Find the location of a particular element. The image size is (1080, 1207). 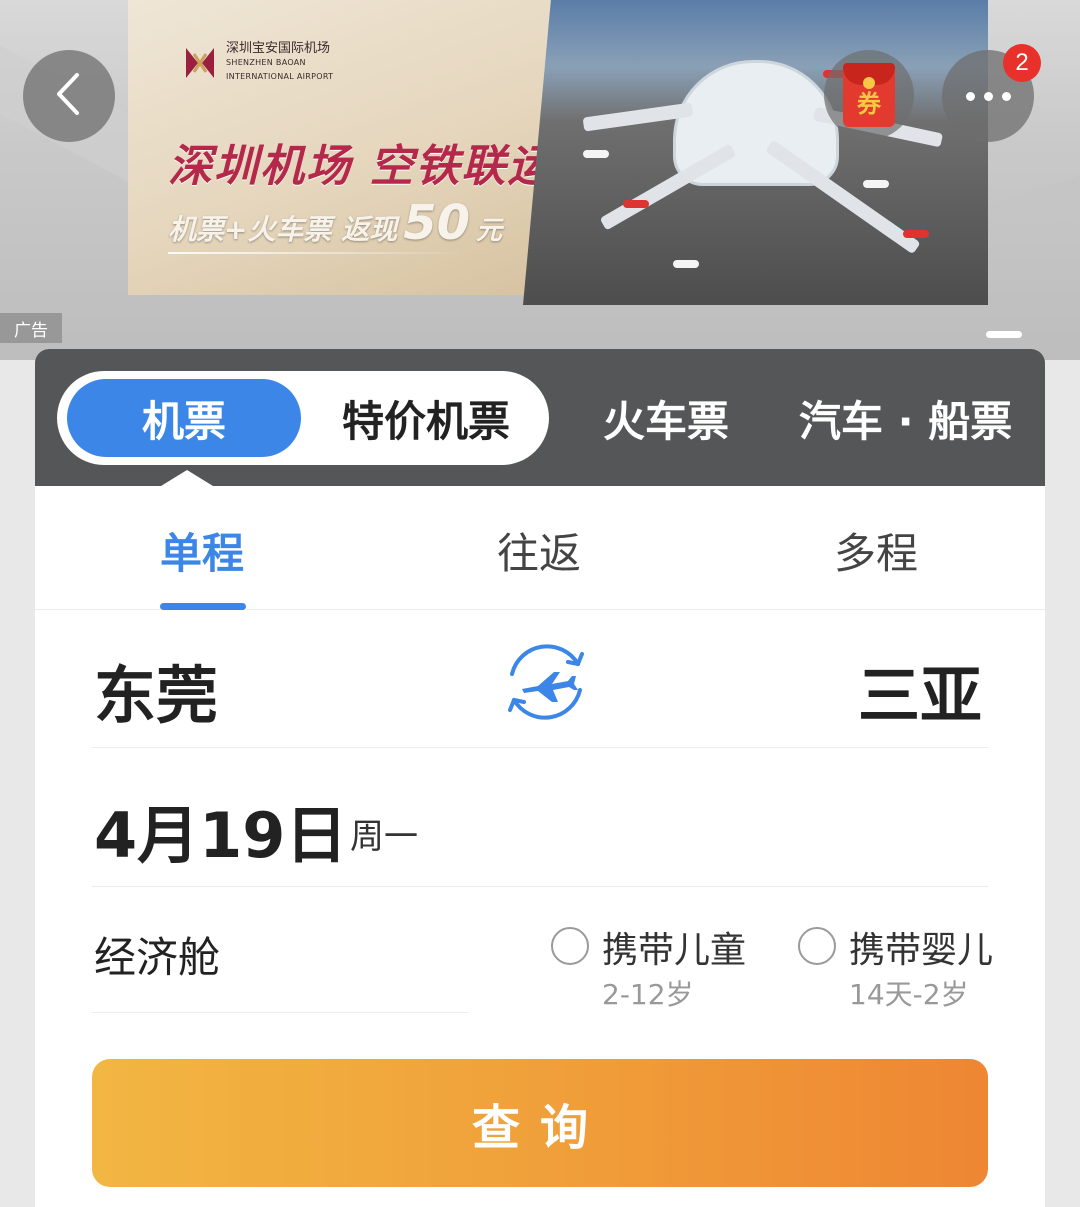

ad-subline: 机票+火车票 返现 50 元 is located at coordinates (335, 223).